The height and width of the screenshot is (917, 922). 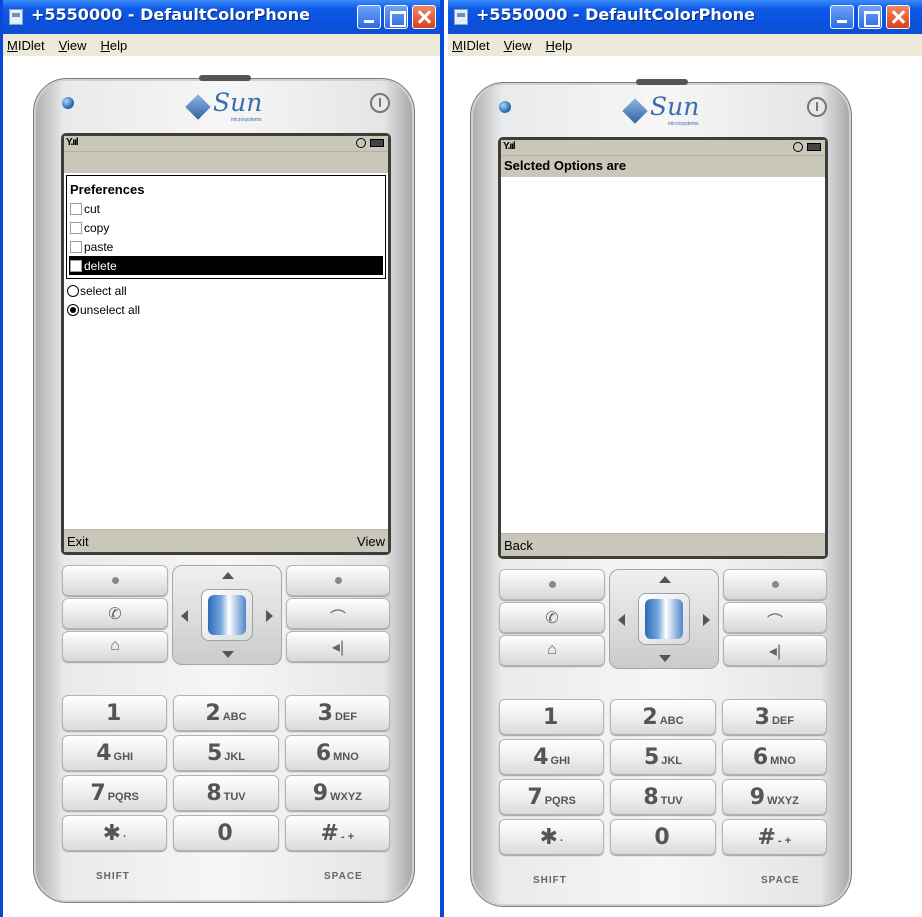 What do you see at coordinates (103, 290) in the screenshot?
I see `radio-label: select all` at bounding box center [103, 290].